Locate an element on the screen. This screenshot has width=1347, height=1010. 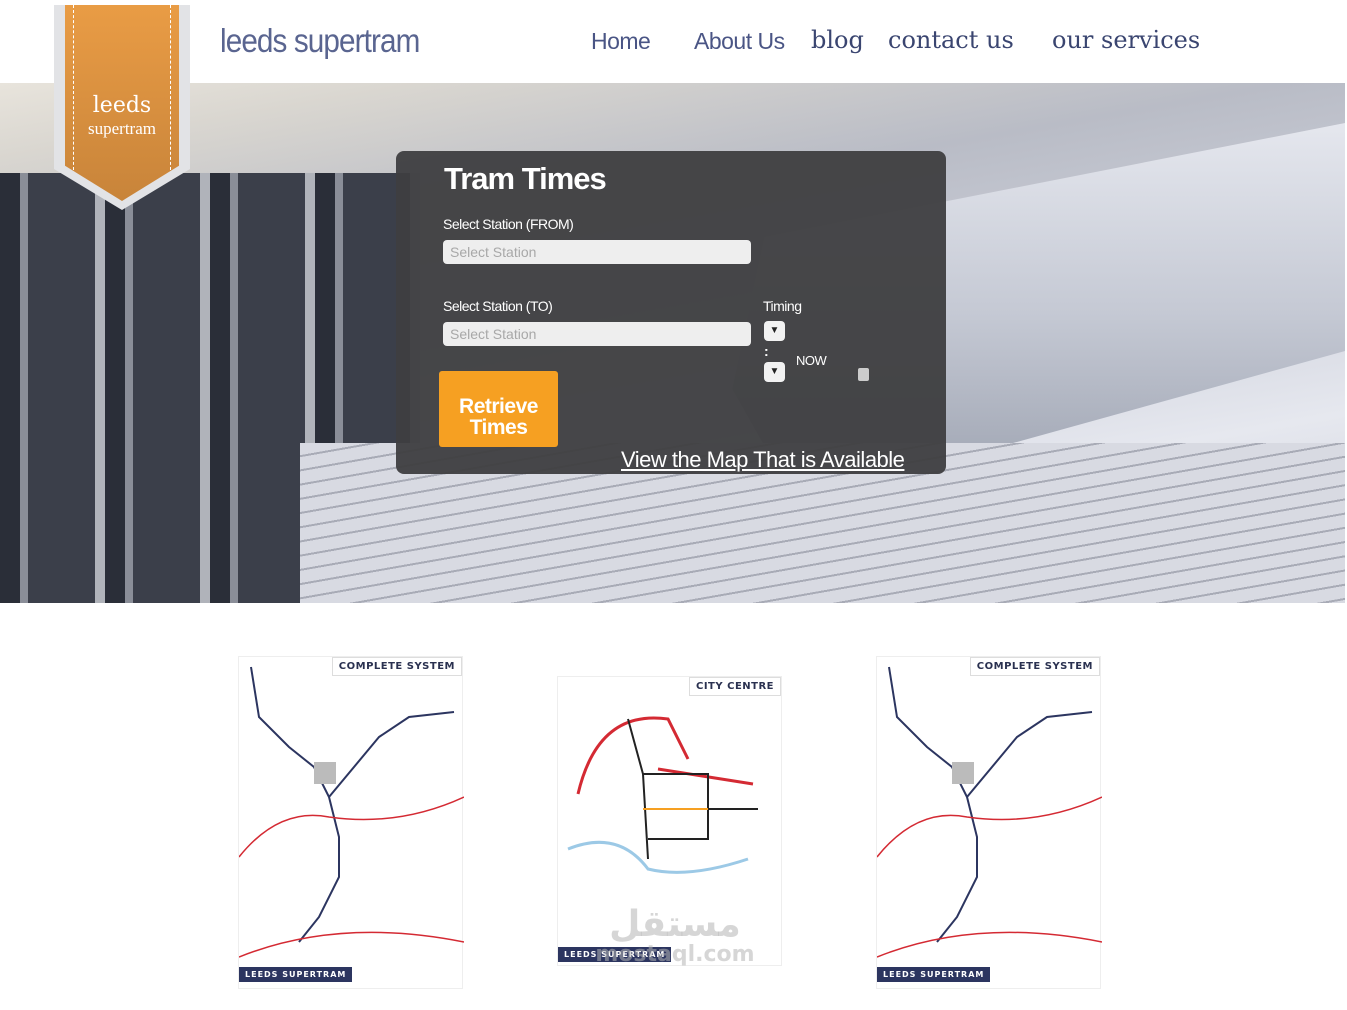
nav-contact-us: contact us is located at coordinates (951, 40).